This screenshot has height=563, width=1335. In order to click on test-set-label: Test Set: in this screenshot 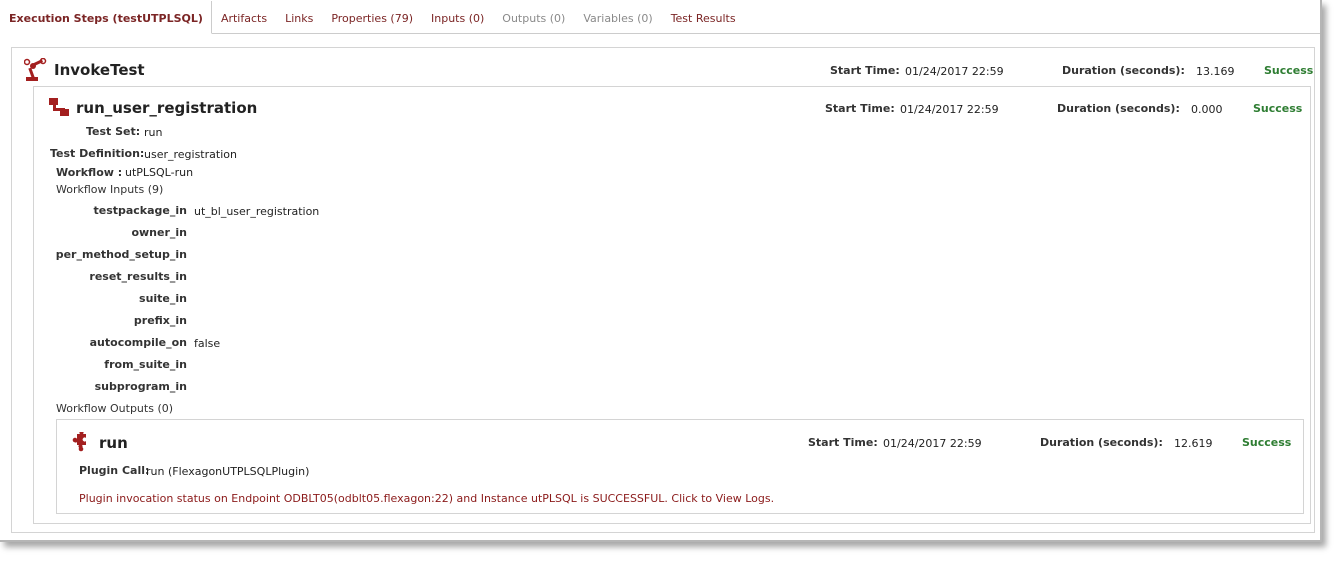, I will do `click(113, 131)`.